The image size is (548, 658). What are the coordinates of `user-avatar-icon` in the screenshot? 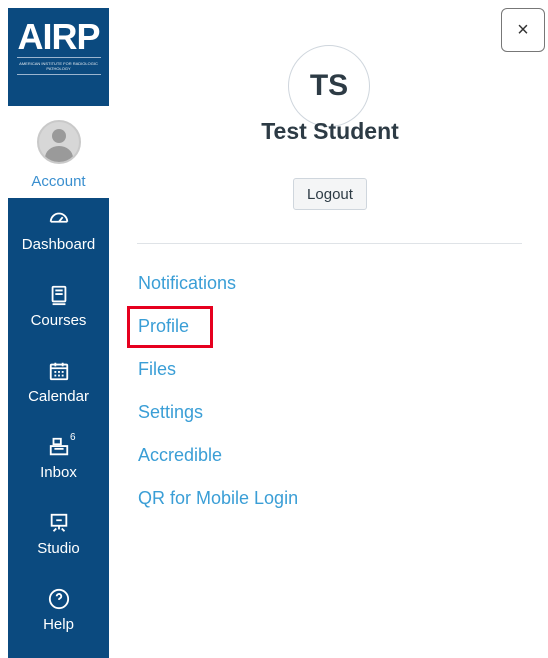 It's located at (58, 142).